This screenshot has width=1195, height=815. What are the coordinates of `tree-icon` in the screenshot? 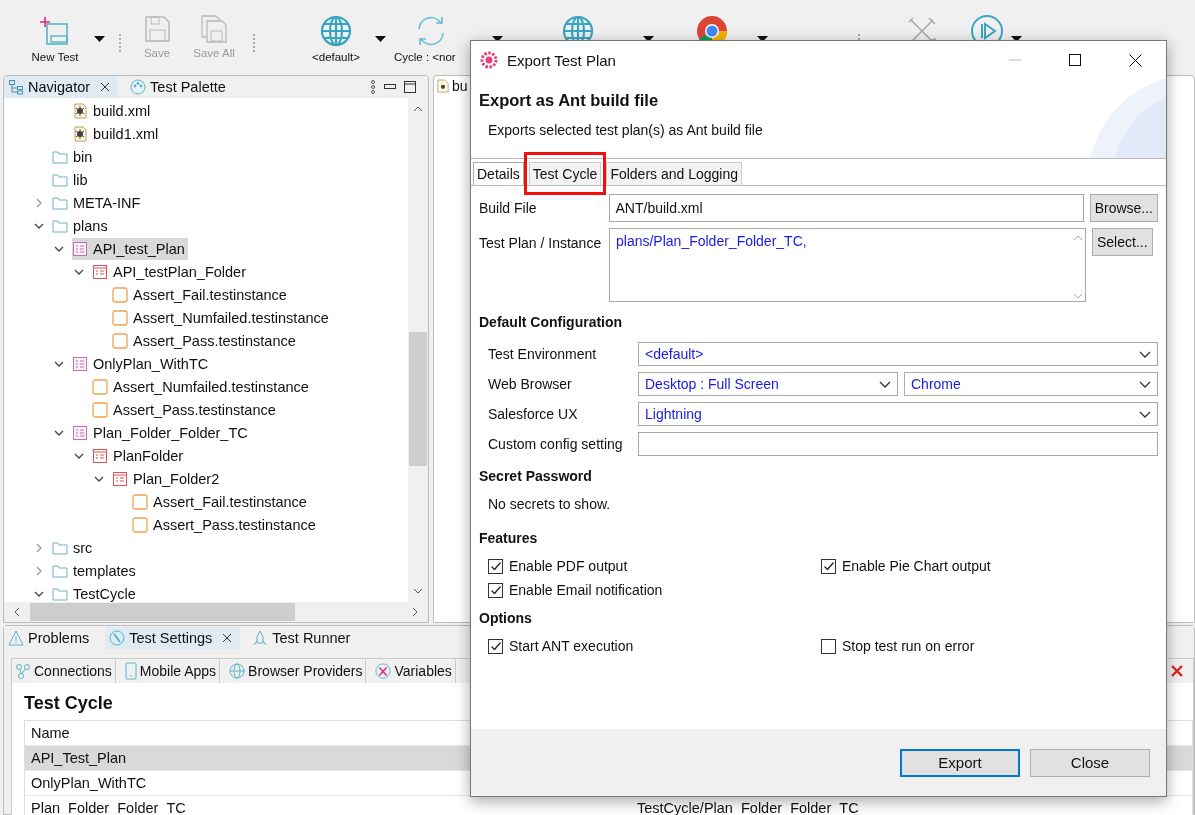 It's located at (16, 87).